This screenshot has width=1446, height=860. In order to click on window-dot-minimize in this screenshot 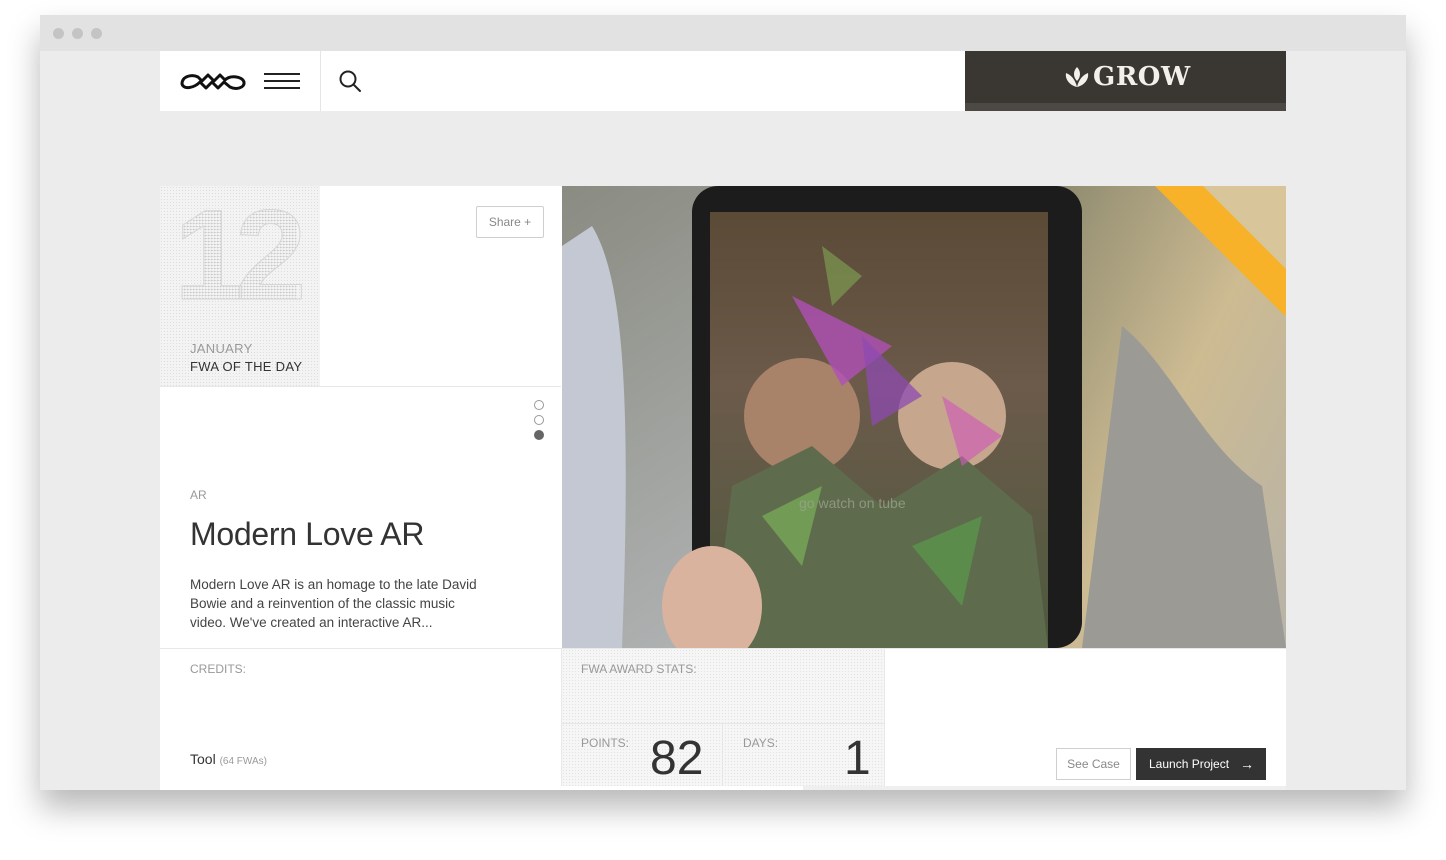, I will do `click(77, 33)`.